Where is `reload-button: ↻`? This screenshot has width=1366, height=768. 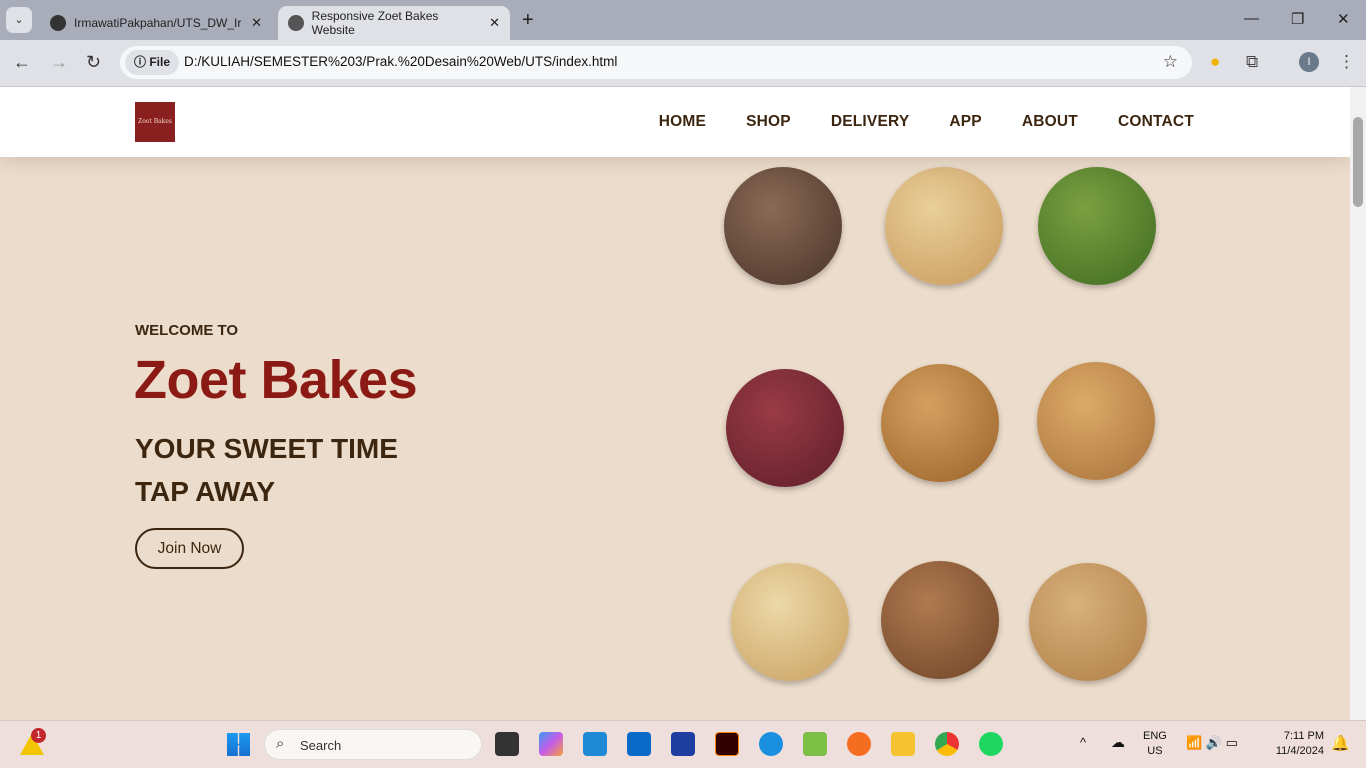
reload-button: ↻ is located at coordinates (93, 62).